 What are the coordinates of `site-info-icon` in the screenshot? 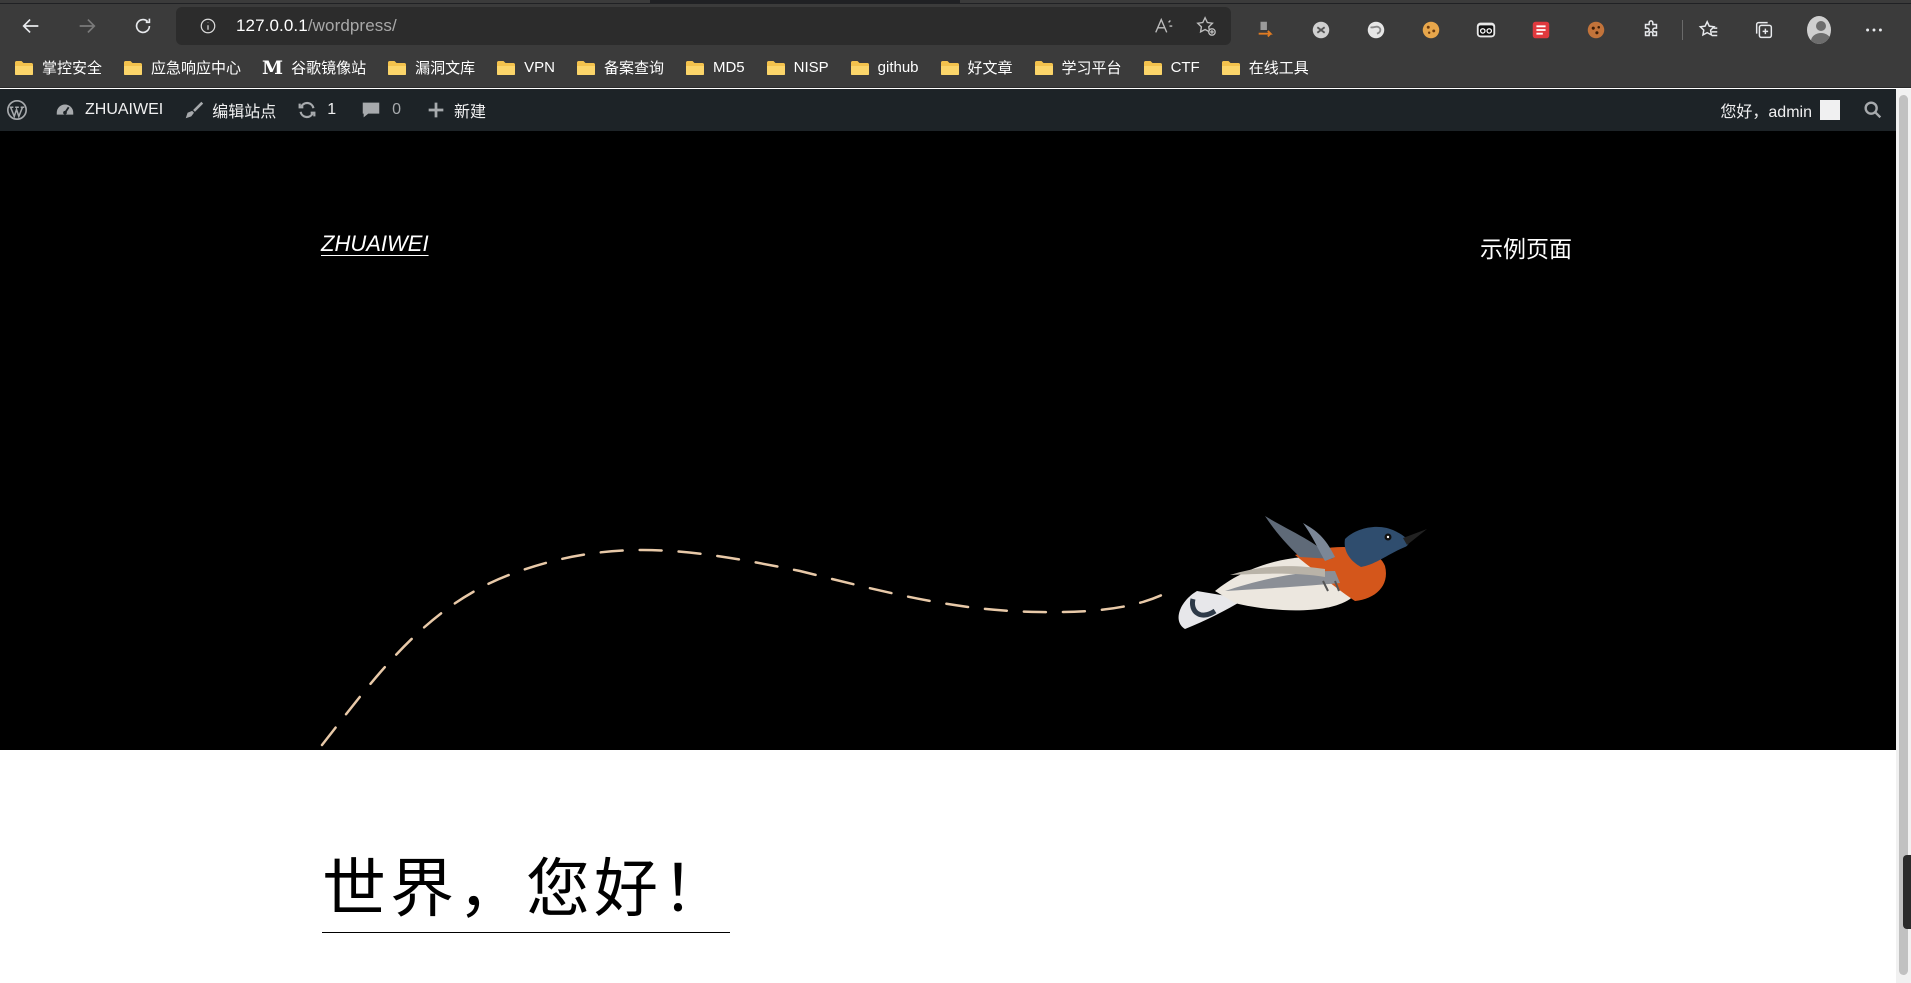 It's located at (208, 26).